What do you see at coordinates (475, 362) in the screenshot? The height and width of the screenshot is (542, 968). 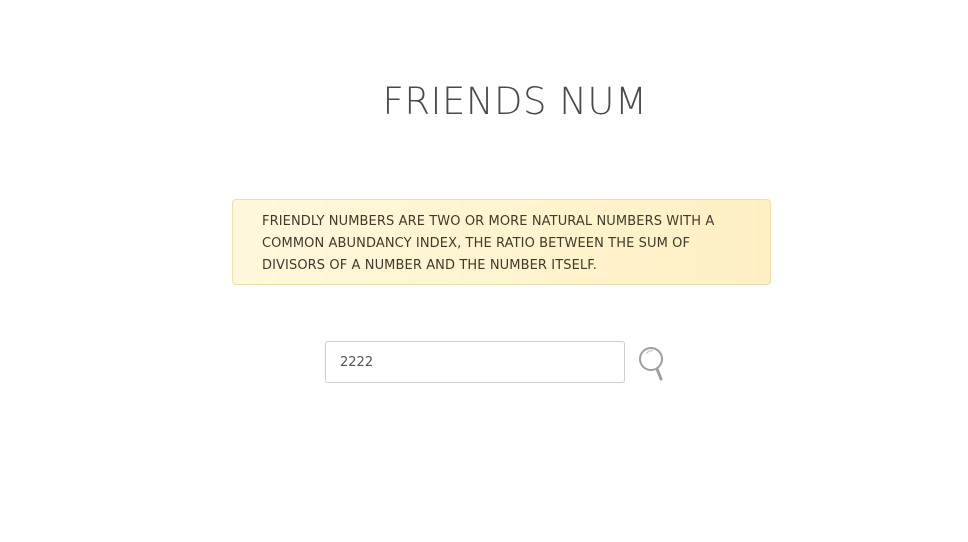 I see `search-input` at bounding box center [475, 362].